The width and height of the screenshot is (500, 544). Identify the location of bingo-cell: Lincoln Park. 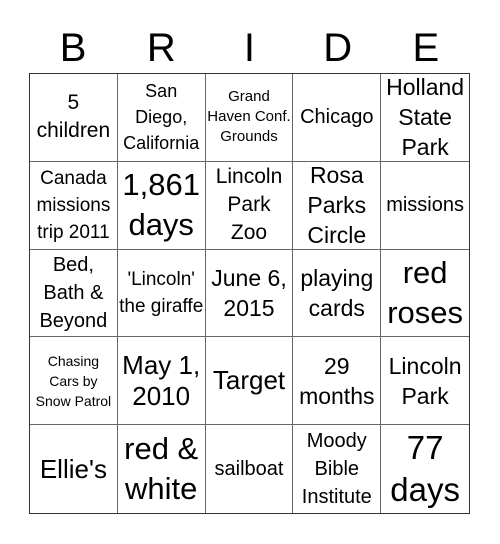
(425, 381).